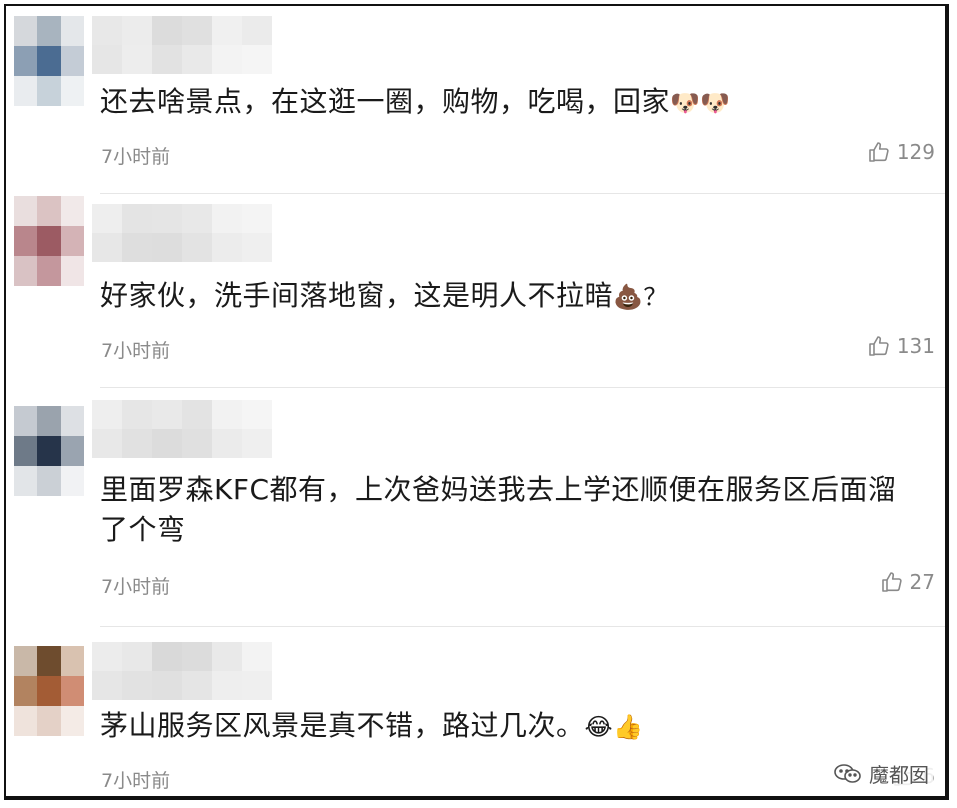 The height and width of the screenshot is (808, 957). I want to click on like-button: 129, so click(901, 152).